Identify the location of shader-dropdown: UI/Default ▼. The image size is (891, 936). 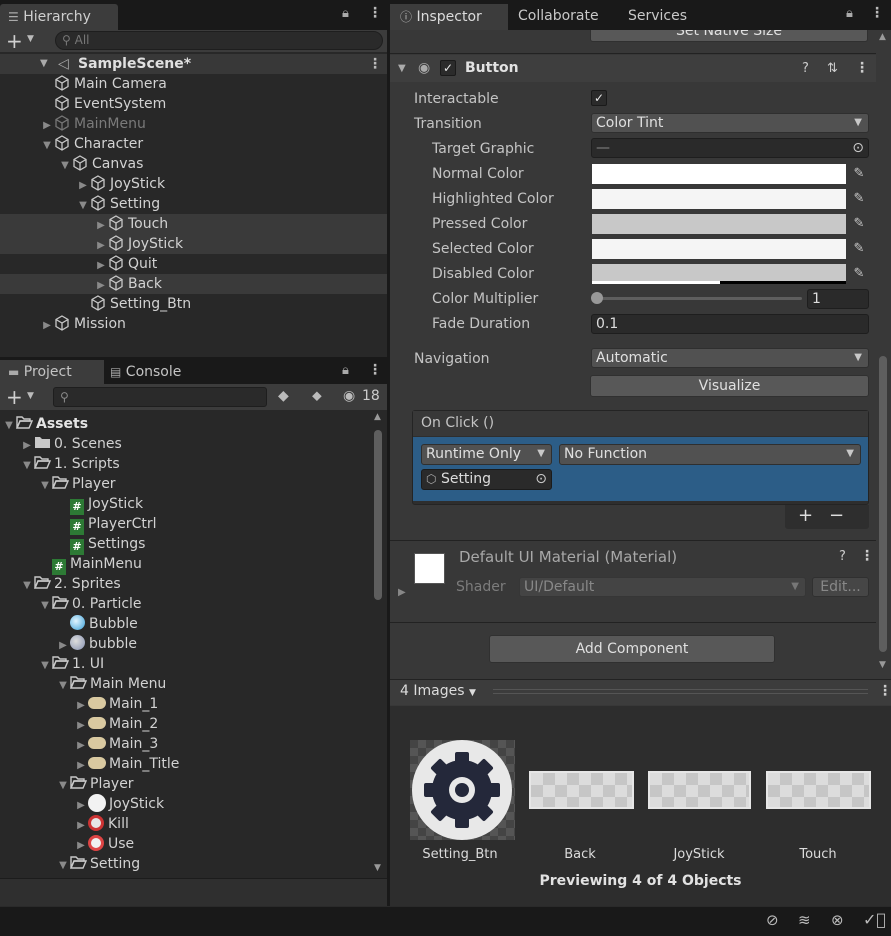
(662, 587).